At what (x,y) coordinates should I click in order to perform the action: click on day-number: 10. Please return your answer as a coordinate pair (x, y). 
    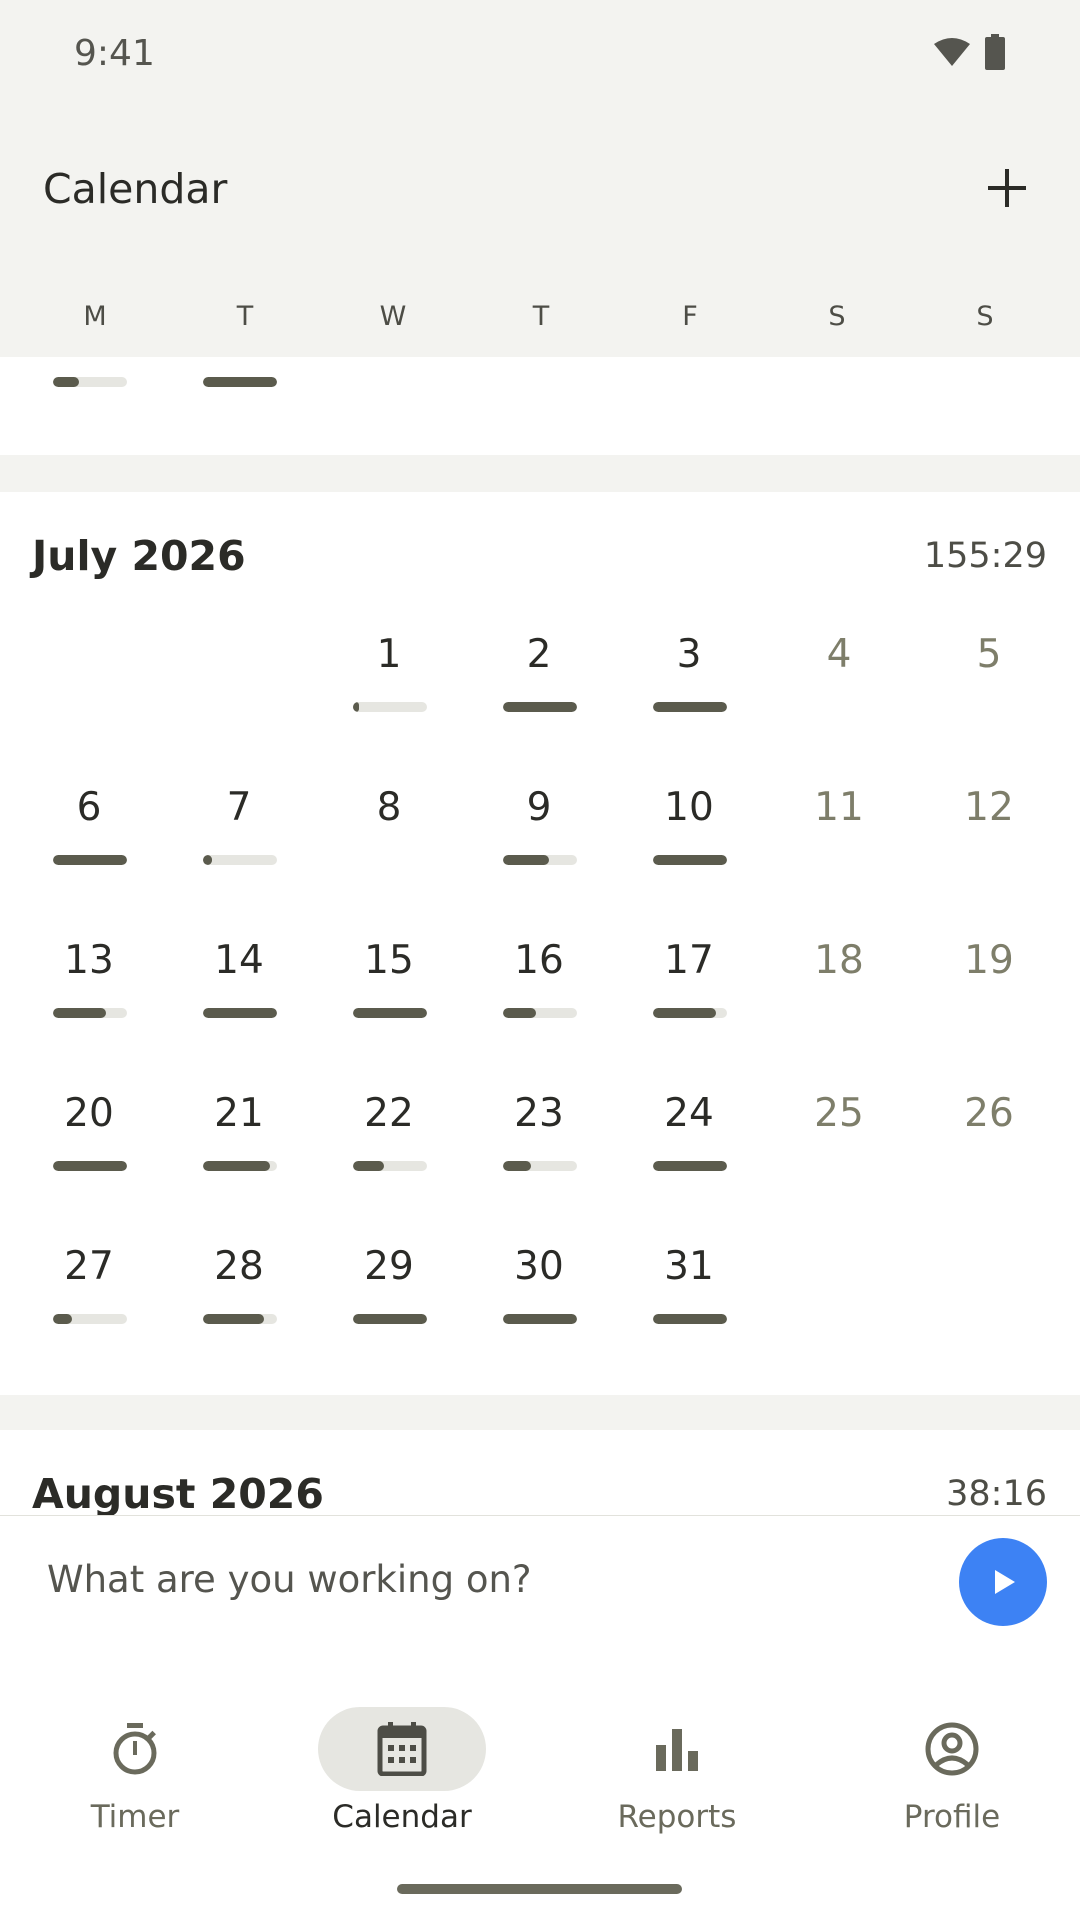
    Looking at the image, I should click on (689, 807).